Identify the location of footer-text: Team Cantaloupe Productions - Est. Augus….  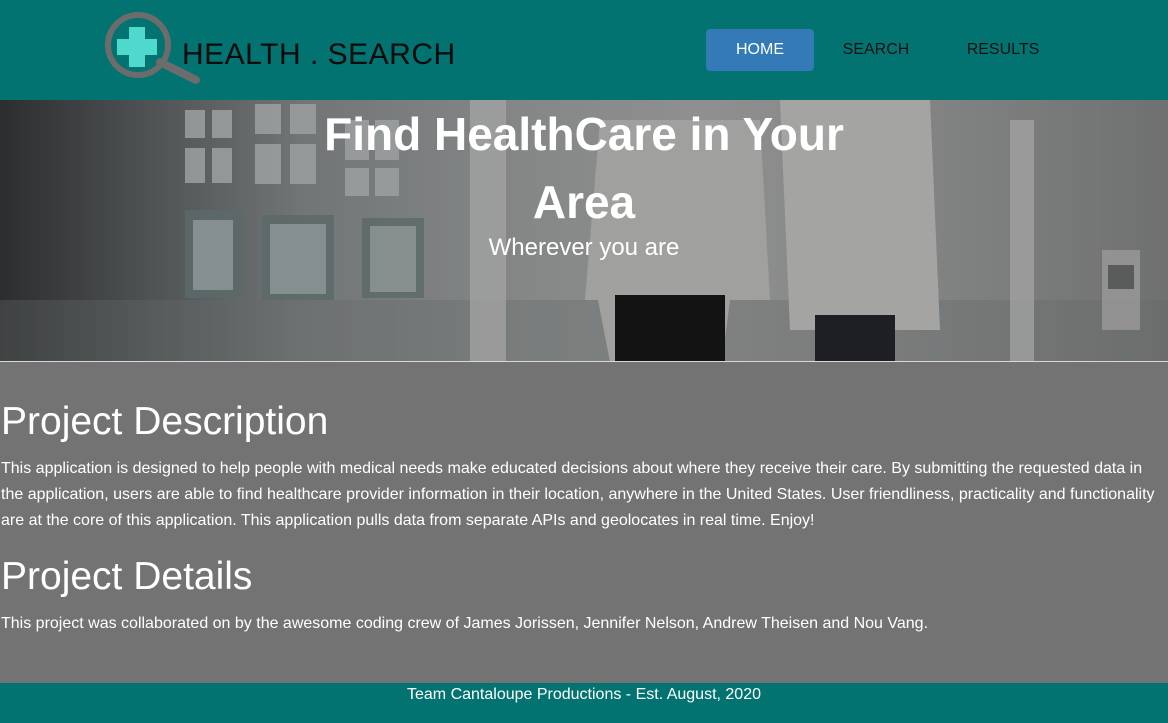
(584, 694).